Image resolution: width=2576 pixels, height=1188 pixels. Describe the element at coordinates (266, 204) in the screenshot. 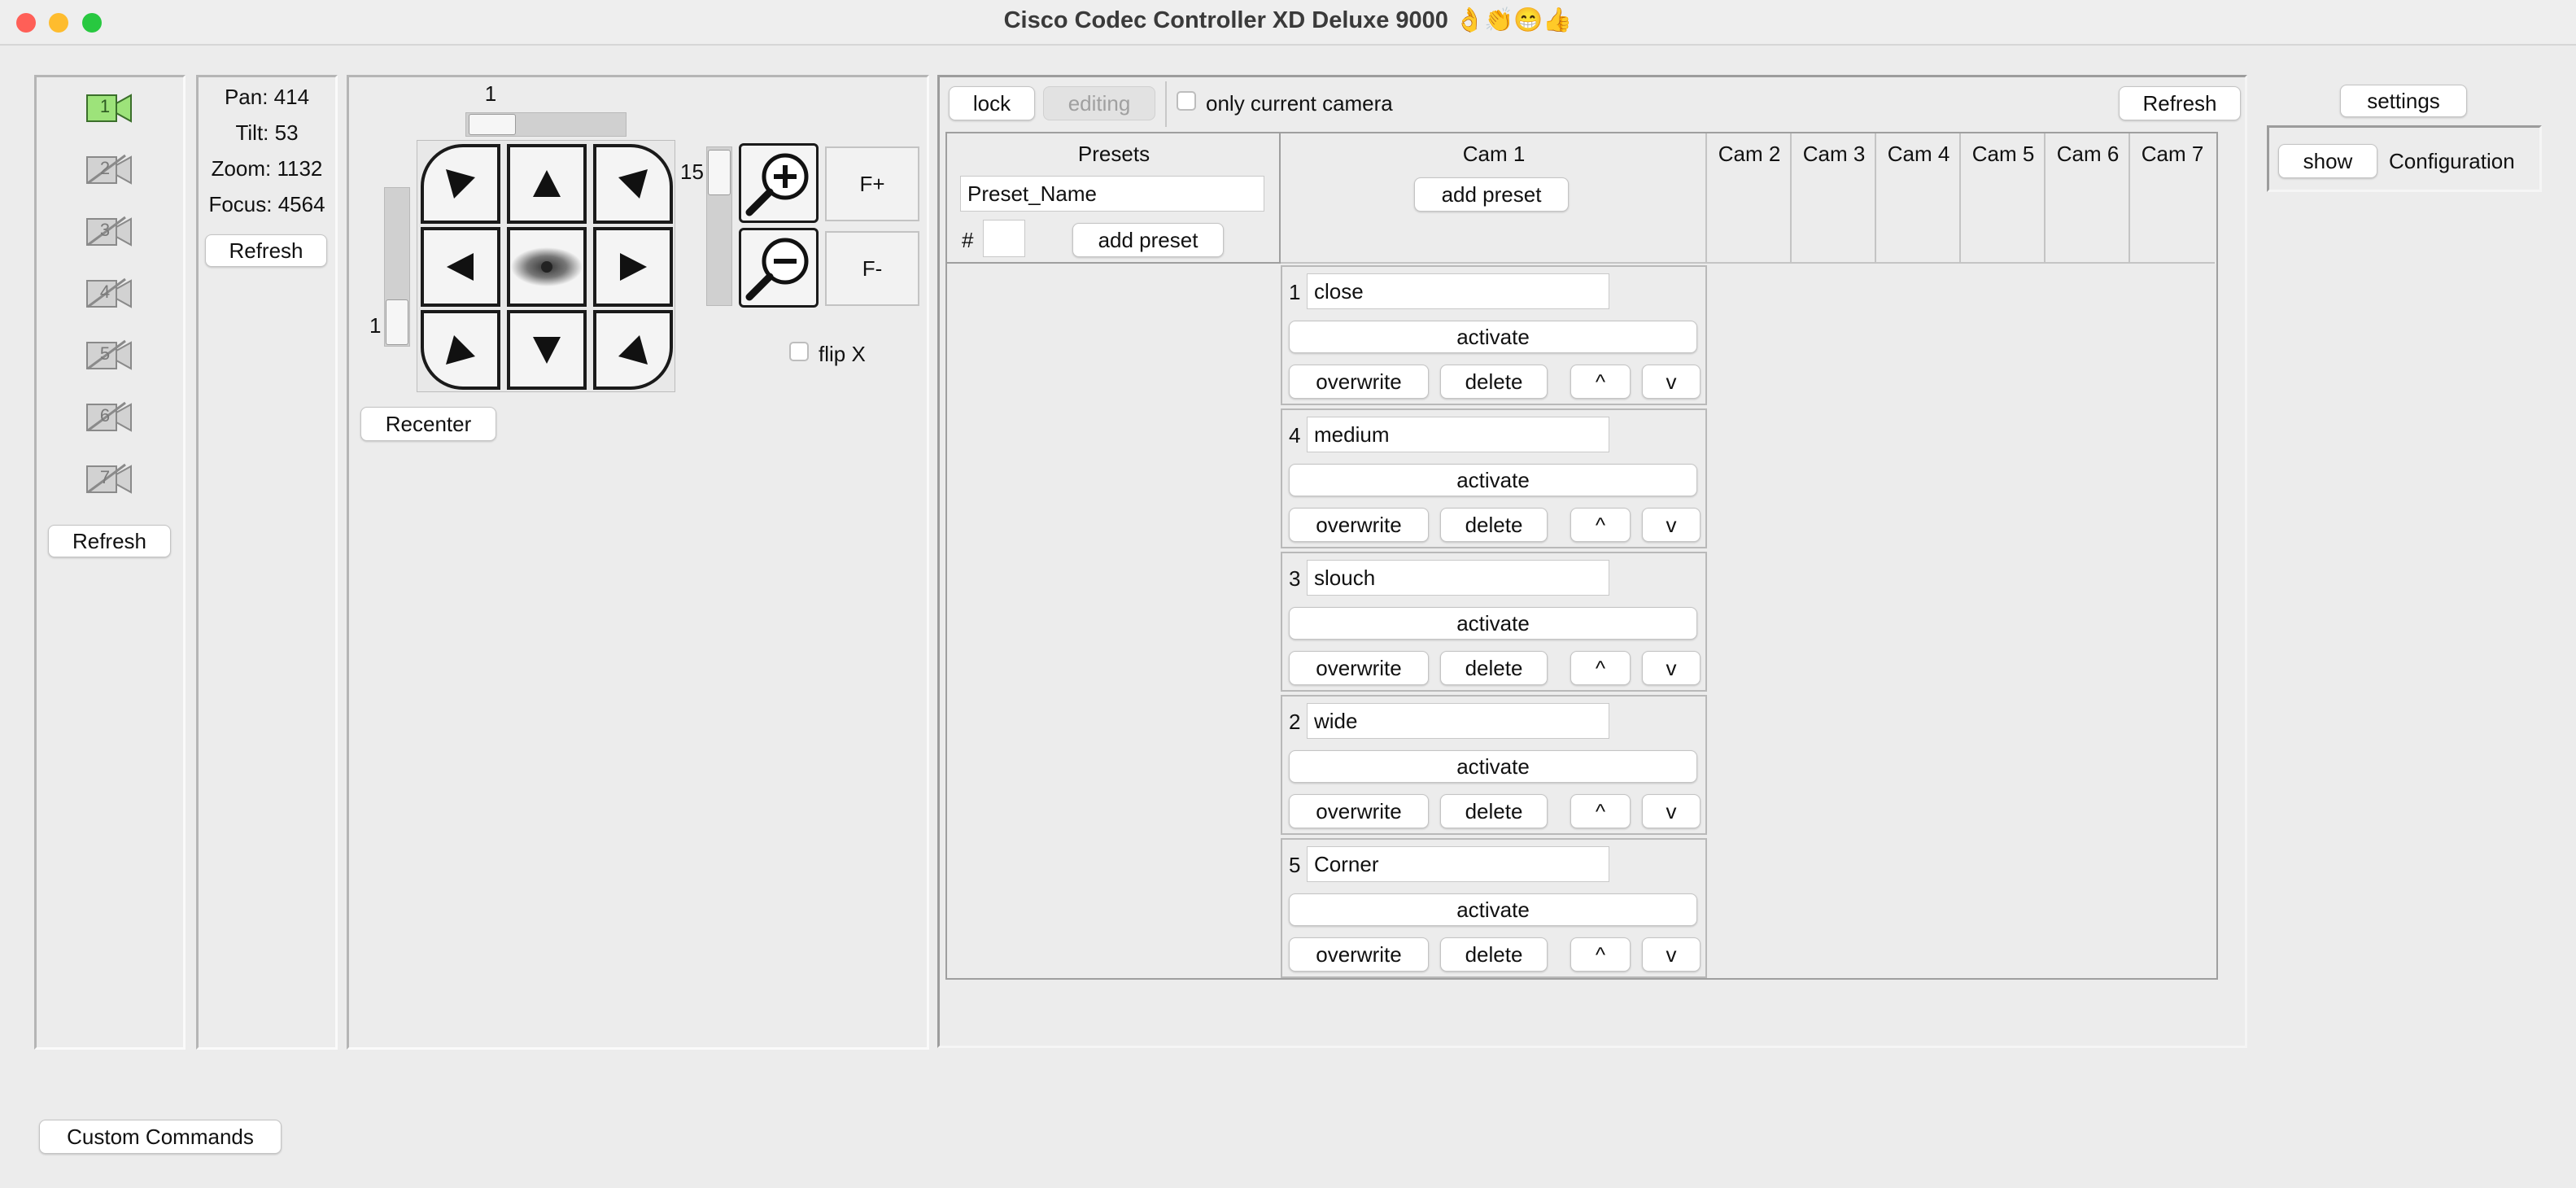

I see `focus-readout: Focus: 4564` at that location.